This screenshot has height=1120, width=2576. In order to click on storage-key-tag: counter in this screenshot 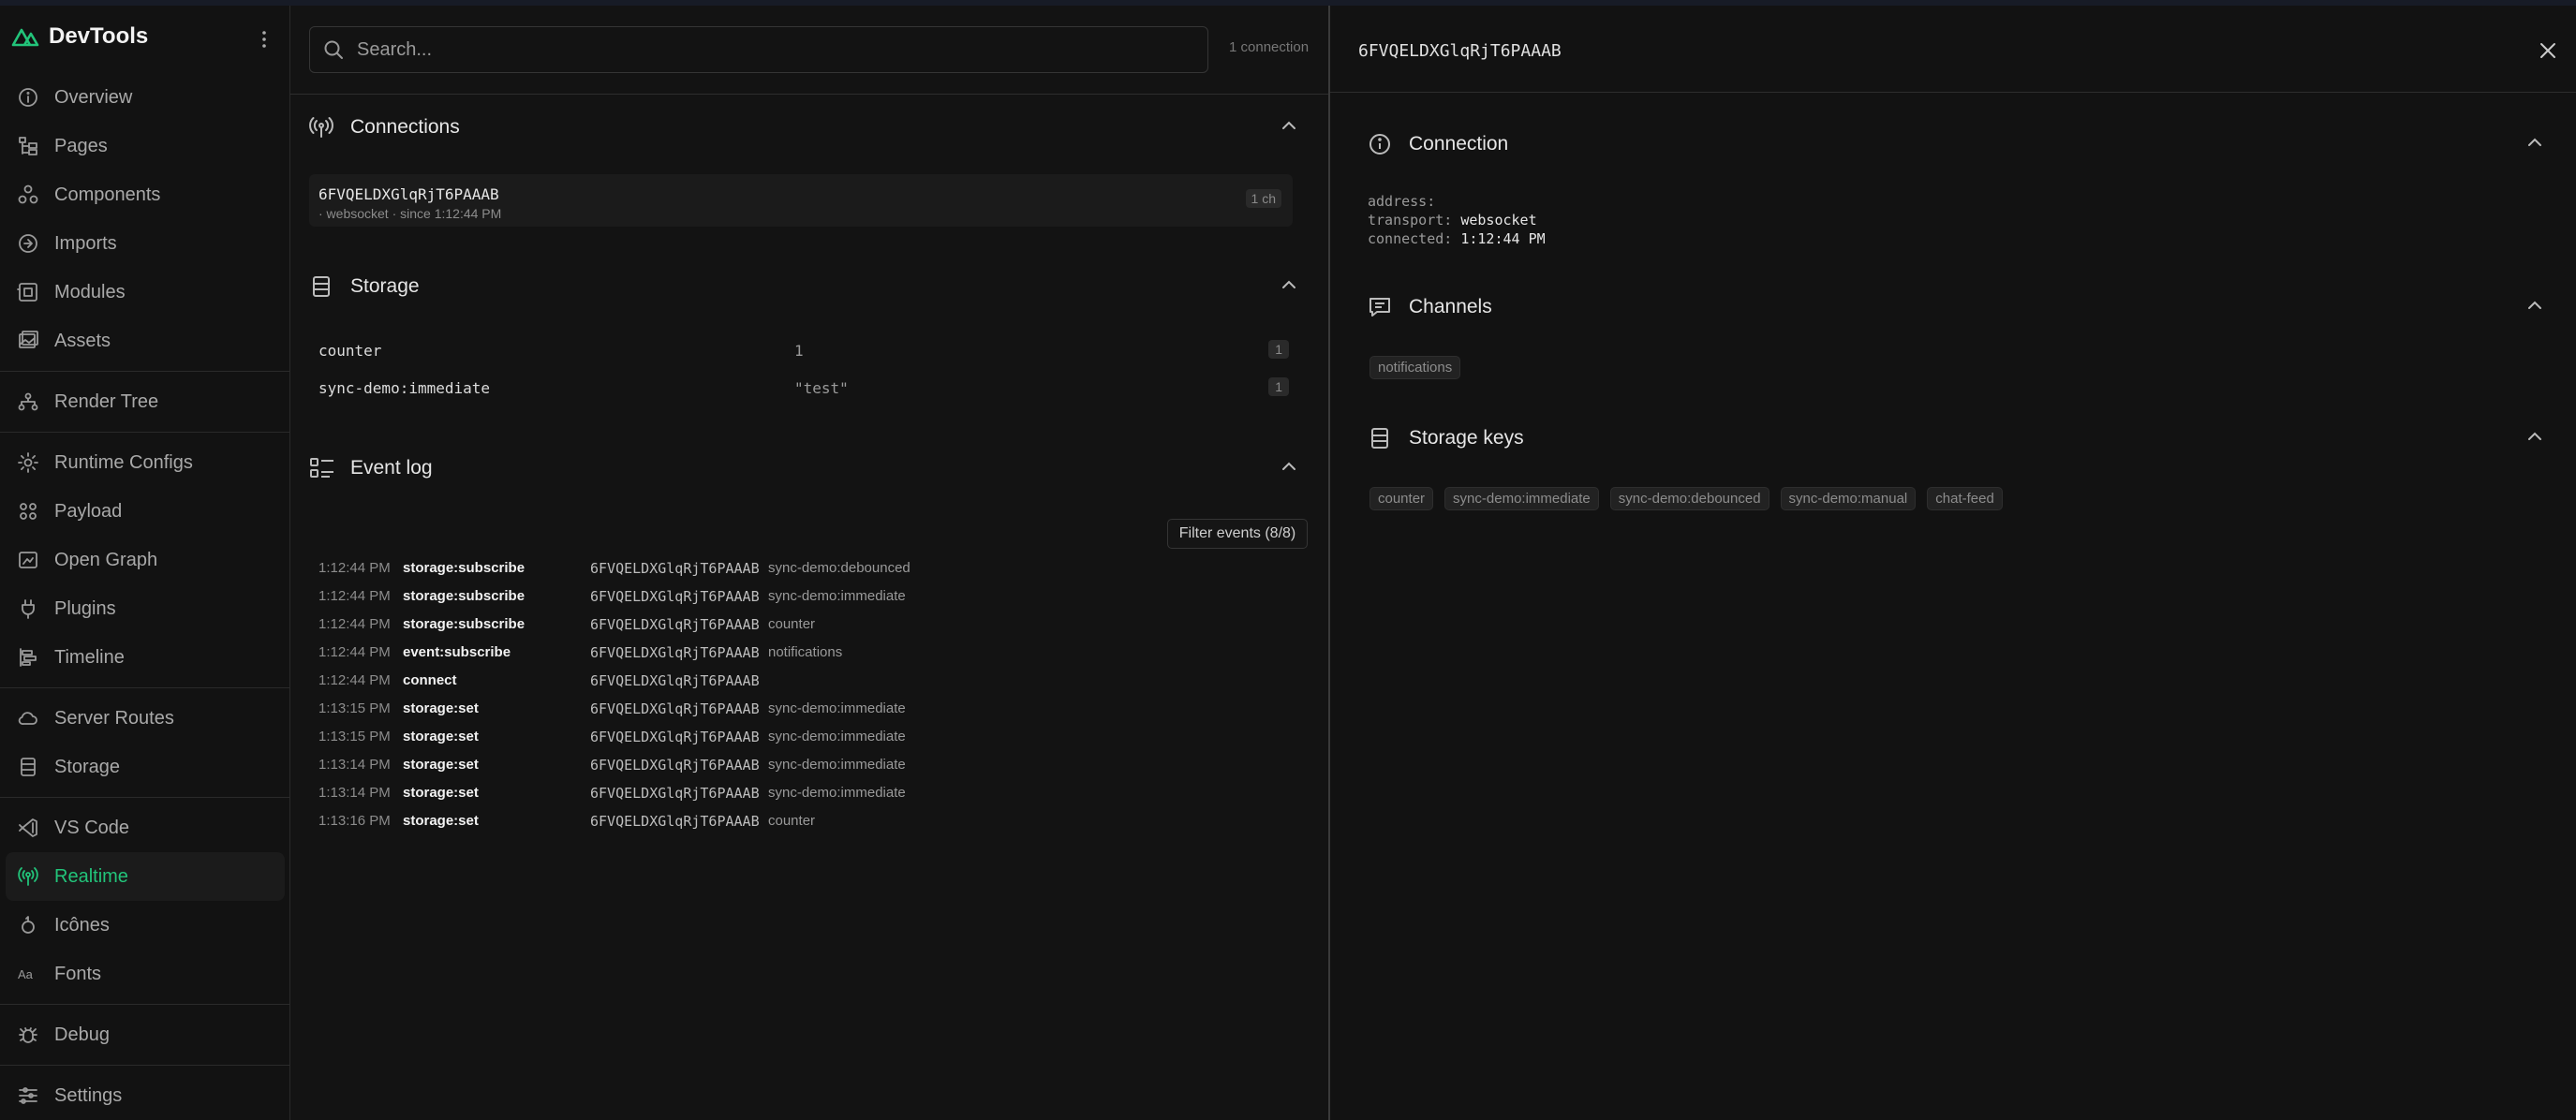, I will do `click(1401, 499)`.